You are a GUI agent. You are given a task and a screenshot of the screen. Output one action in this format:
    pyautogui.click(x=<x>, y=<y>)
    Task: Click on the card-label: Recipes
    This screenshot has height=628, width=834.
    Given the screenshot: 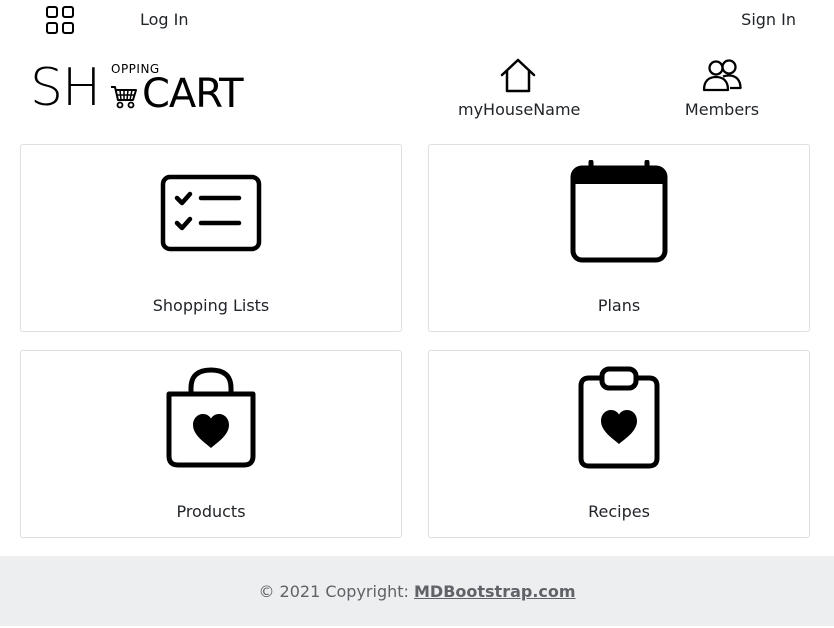 What is the action you would take?
    pyautogui.click(x=619, y=511)
    